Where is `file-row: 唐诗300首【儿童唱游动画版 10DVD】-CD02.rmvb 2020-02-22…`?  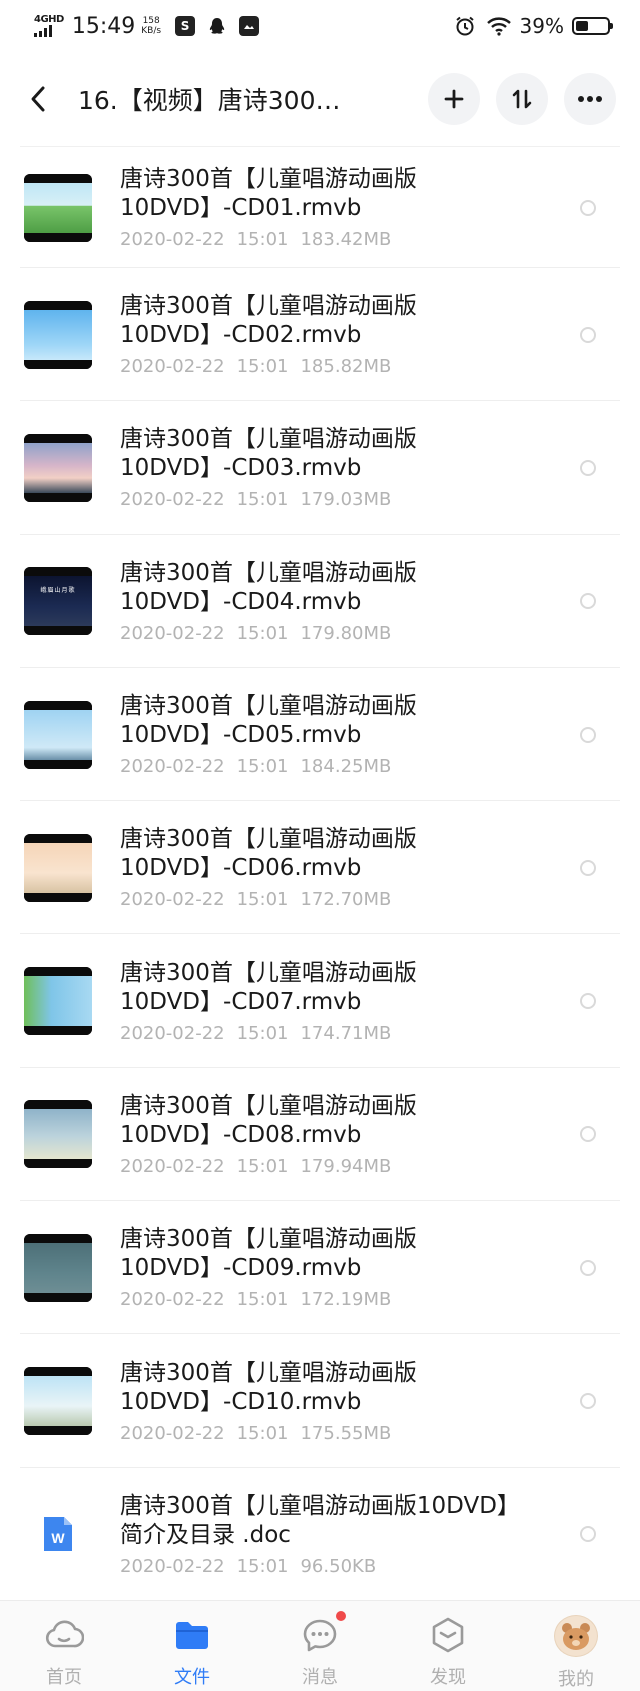
file-row: 唐诗300首【儿童唱游动画版 10DVD】-CD02.rmvb 2020-02-22… is located at coordinates (320, 335).